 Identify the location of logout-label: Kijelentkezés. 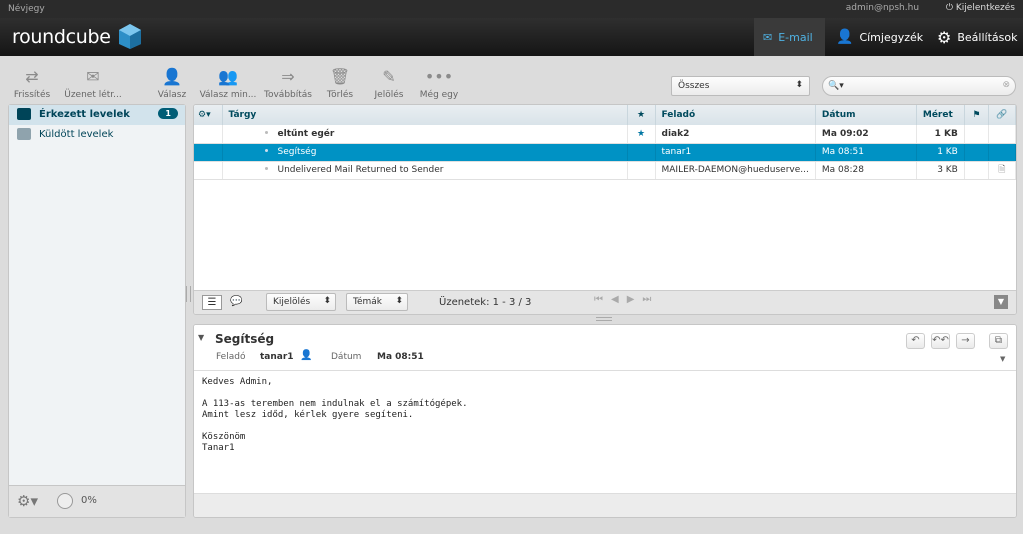
(985, 8).